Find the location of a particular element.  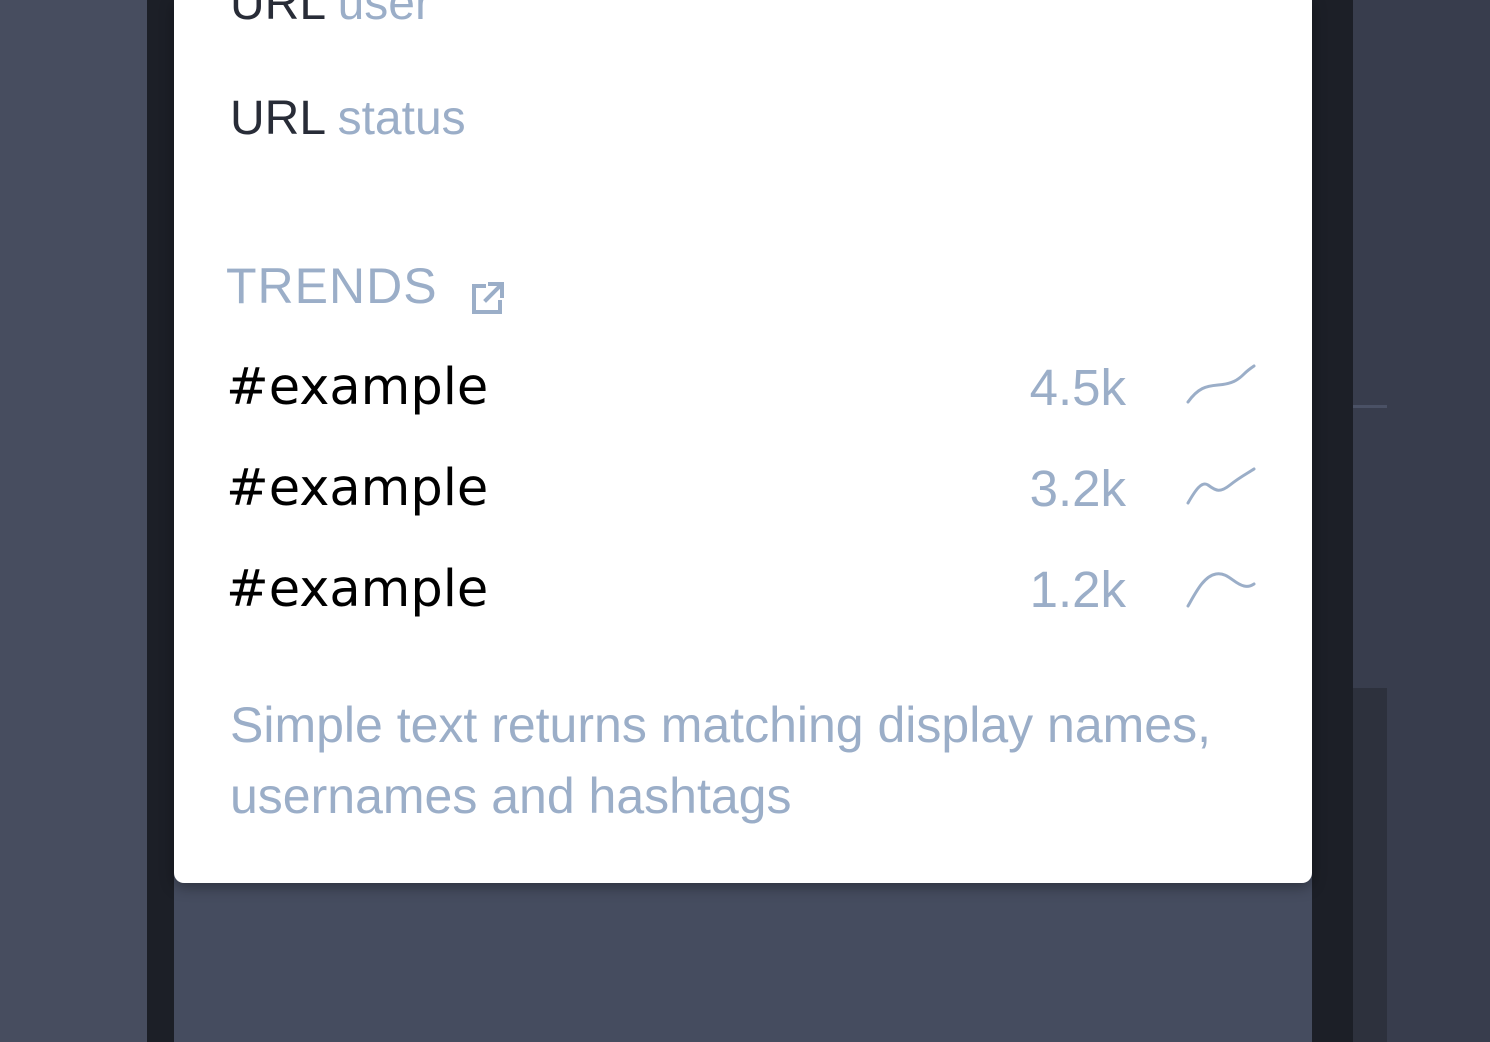

trend-item: #example 4.5k is located at coordinates (741, 388).